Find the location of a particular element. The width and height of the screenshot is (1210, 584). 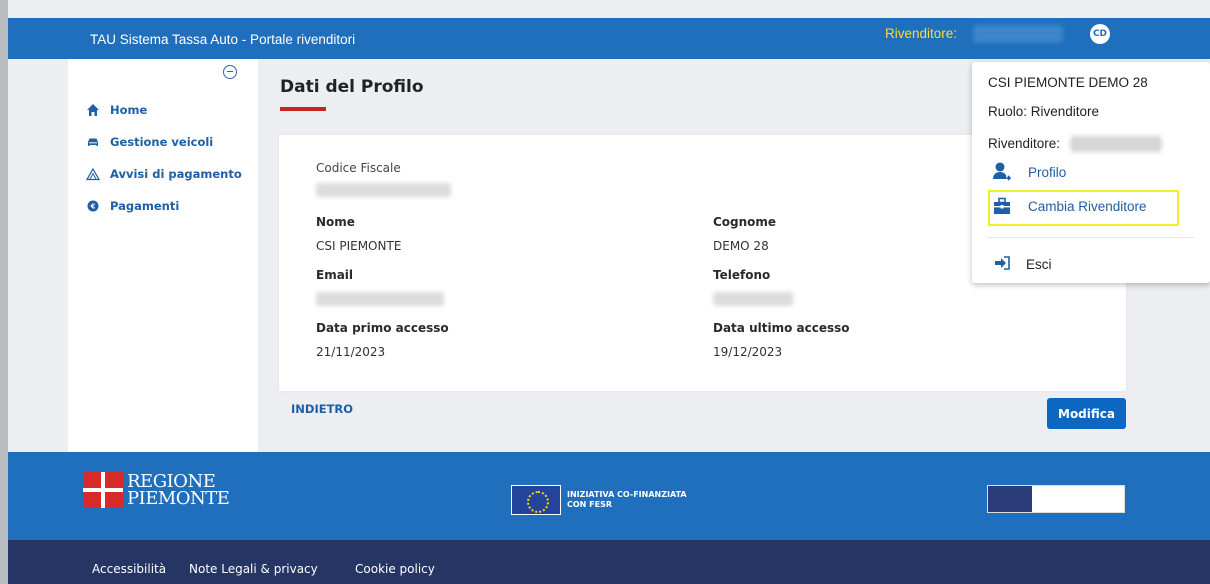

email-label: Email is located at coordinates (335, 275).